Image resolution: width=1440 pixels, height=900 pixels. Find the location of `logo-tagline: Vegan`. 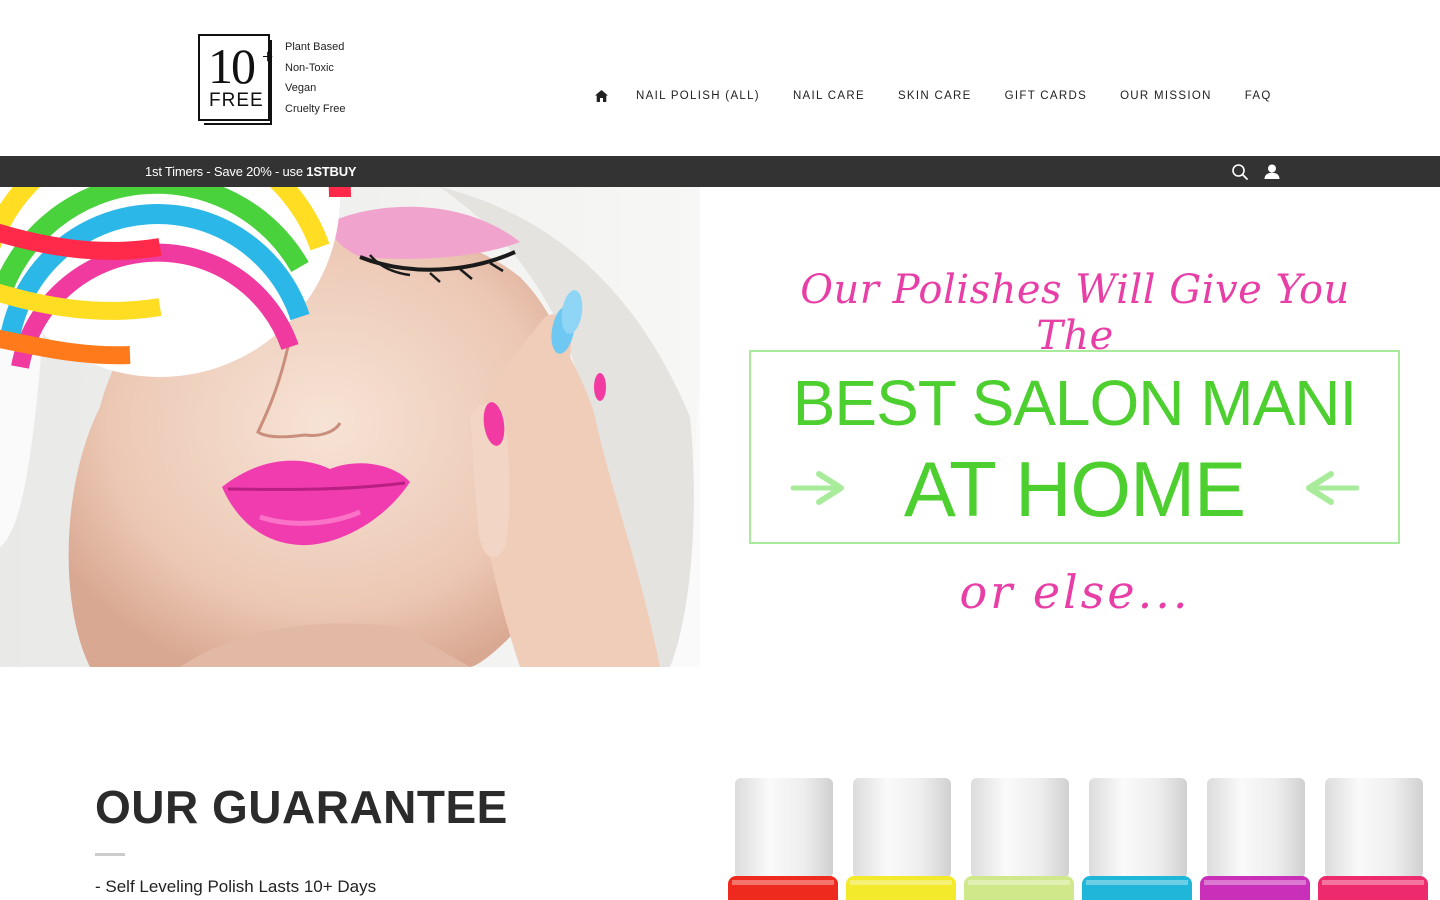

logo-tagline: Vegan is located at coordinates (301, 88).